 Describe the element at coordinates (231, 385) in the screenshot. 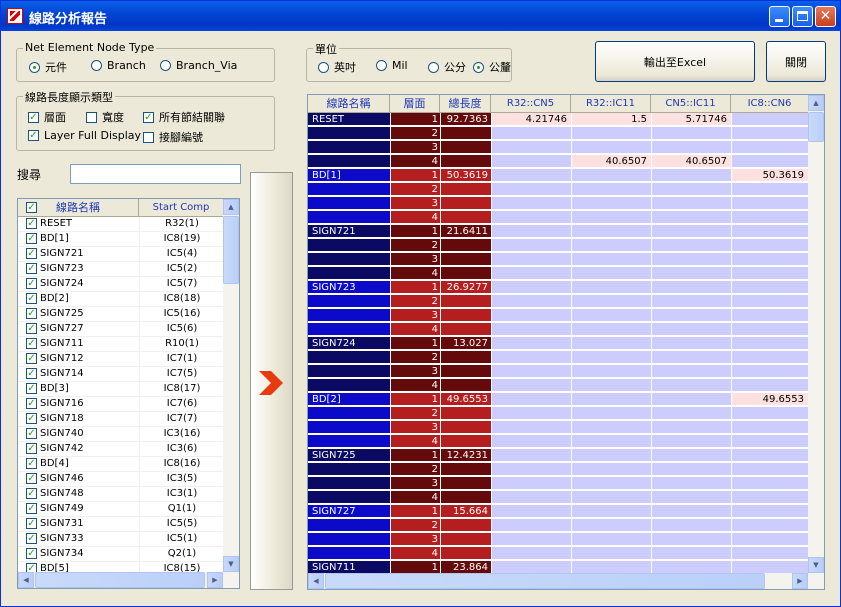

I see `net-list-vscrollbar: ▲ ▼` at that location.